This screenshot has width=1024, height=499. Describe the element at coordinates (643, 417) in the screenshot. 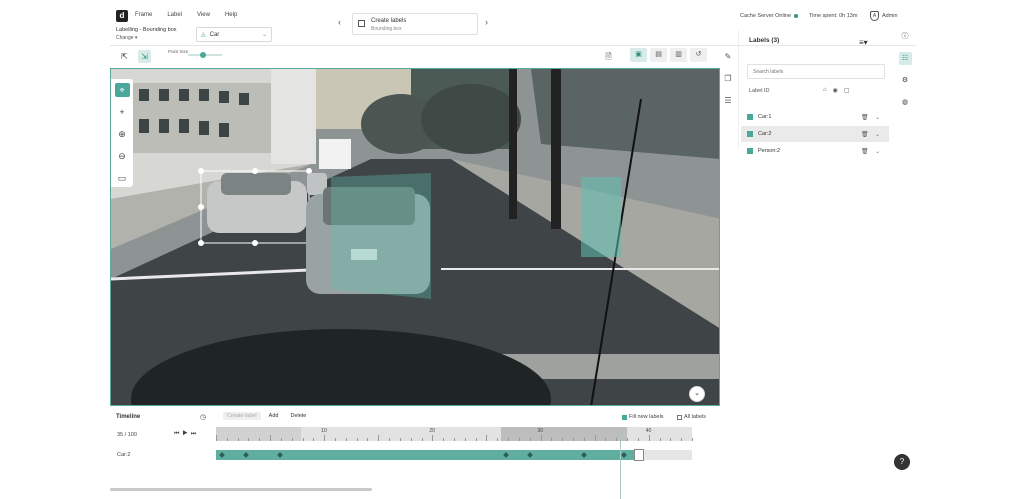

I see `fill-new-labels-toggle: Fill new labels` at that location.